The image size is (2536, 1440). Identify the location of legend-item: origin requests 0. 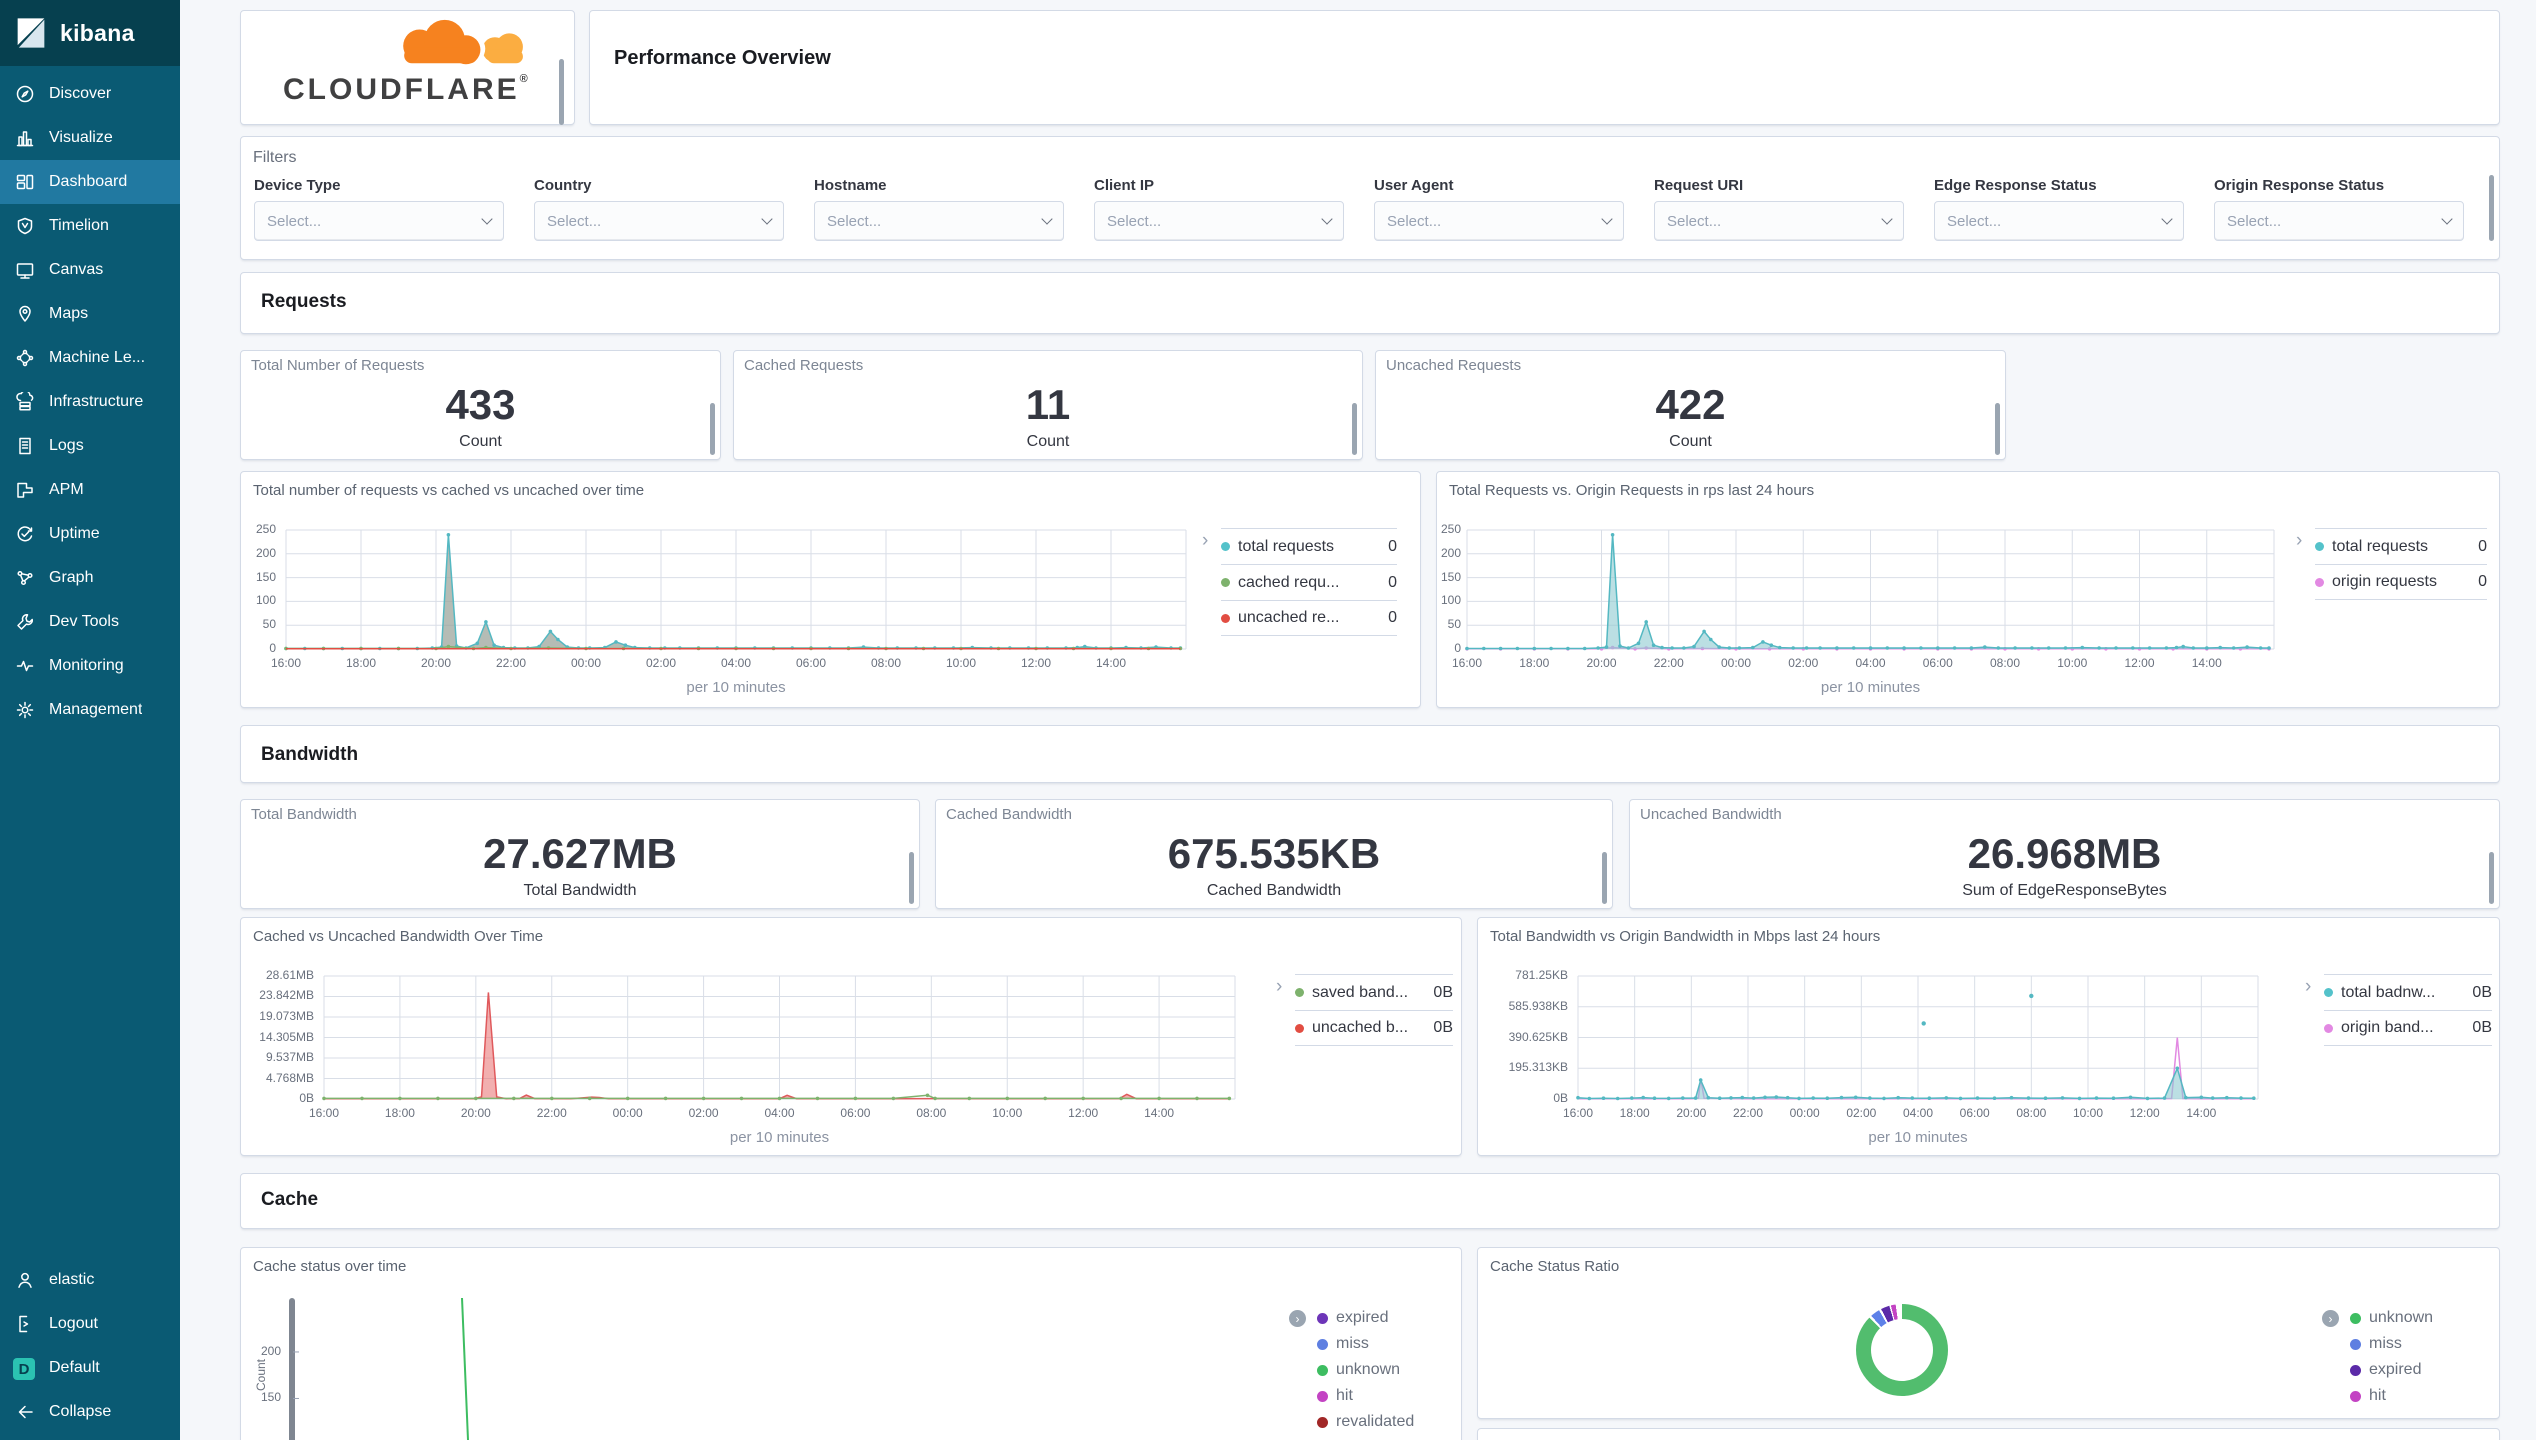
(2401, 582).